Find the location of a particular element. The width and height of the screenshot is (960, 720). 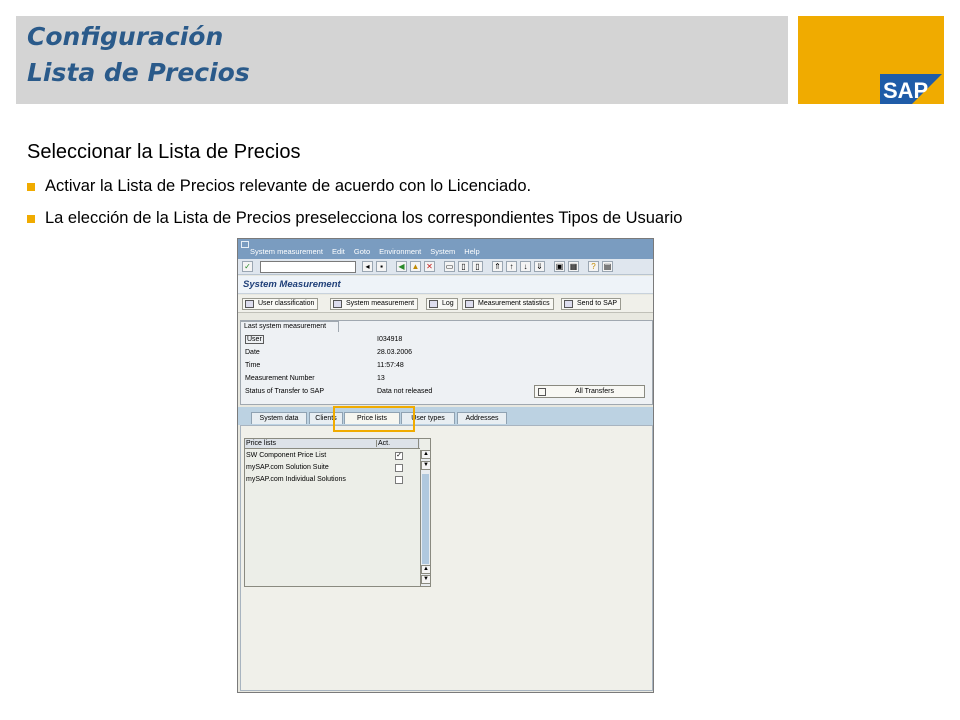

scroll-down-icon: ▼ is located at coordinates (426, 579).